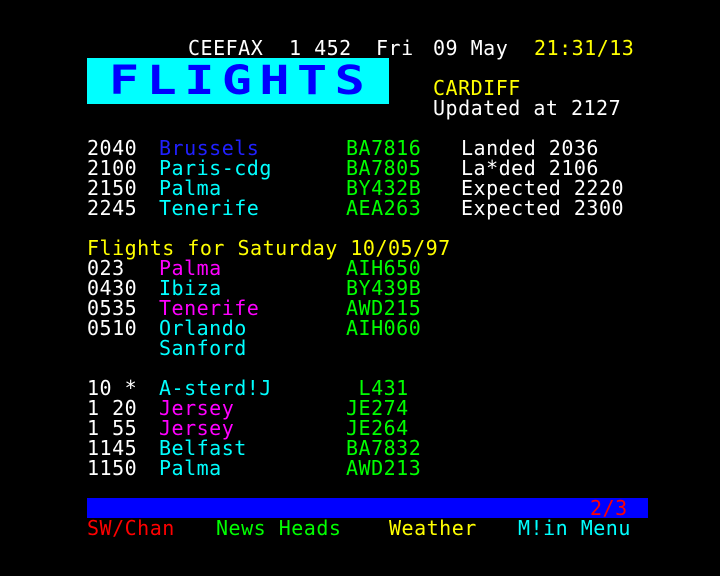 The image size is (720, 576). Describe the element at coordinates (543, 188) in the screenshot. I see `arrival-status: Expected 2220` at that location.